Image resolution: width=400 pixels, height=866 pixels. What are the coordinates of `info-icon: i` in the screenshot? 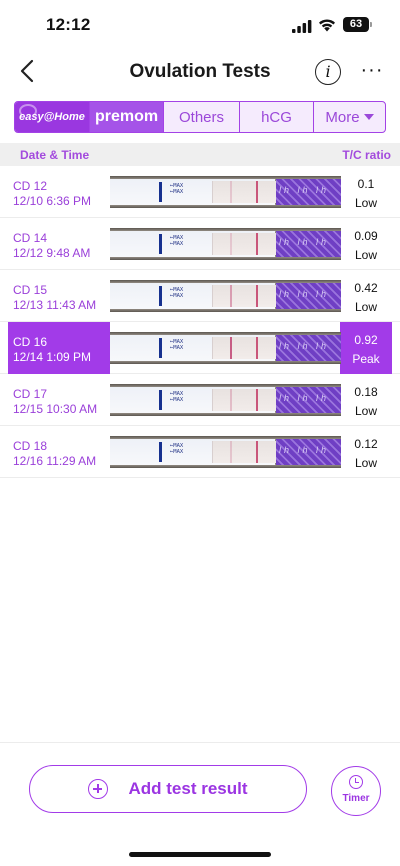 It's located at (328, 72).